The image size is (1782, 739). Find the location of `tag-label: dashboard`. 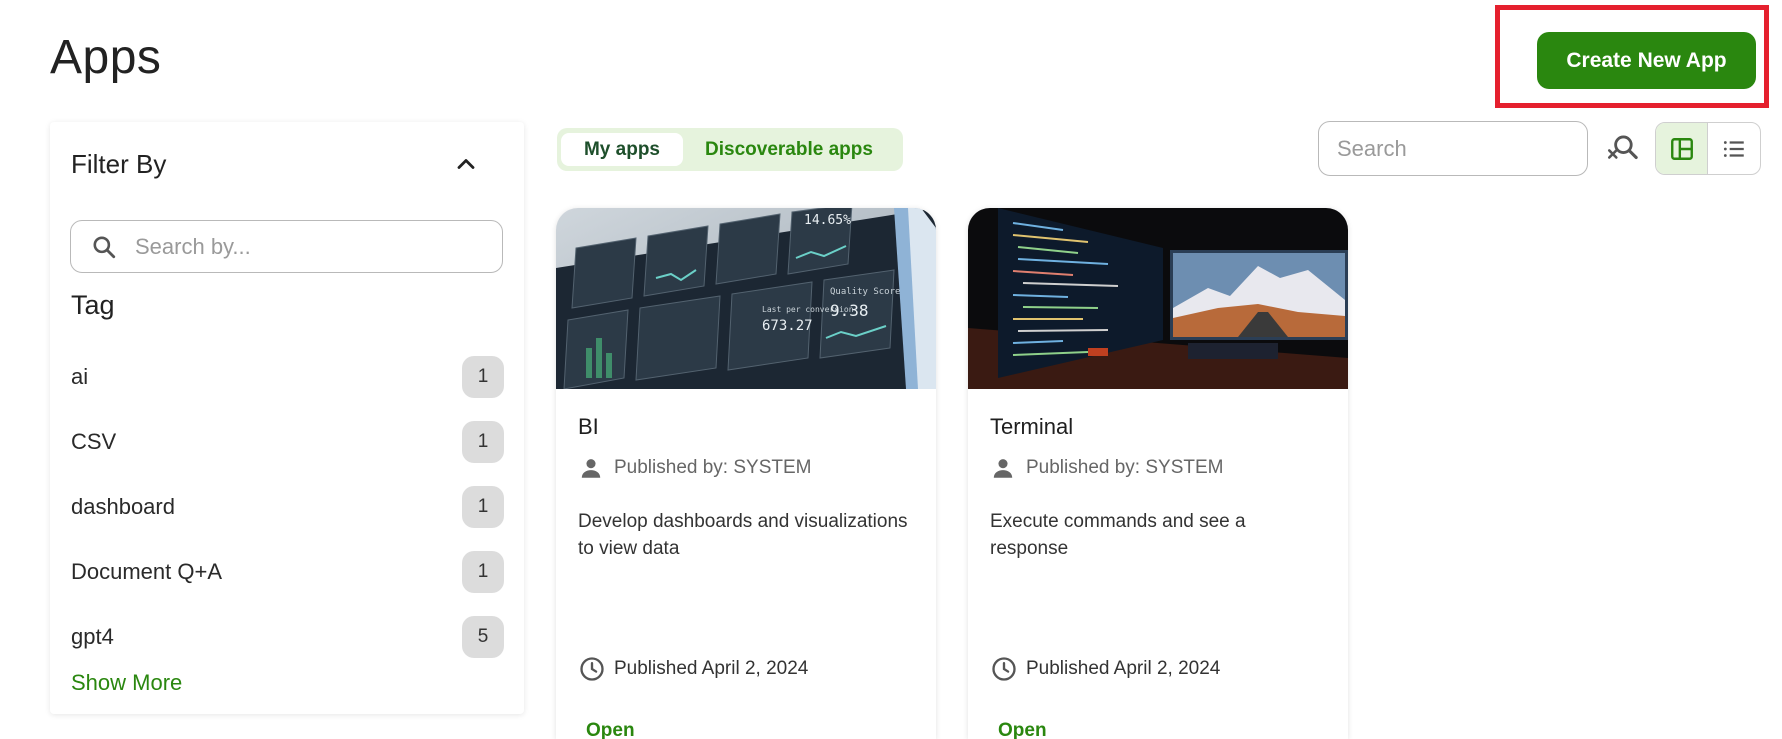

tag-label: dashboard is located at coordinates (123, 506).